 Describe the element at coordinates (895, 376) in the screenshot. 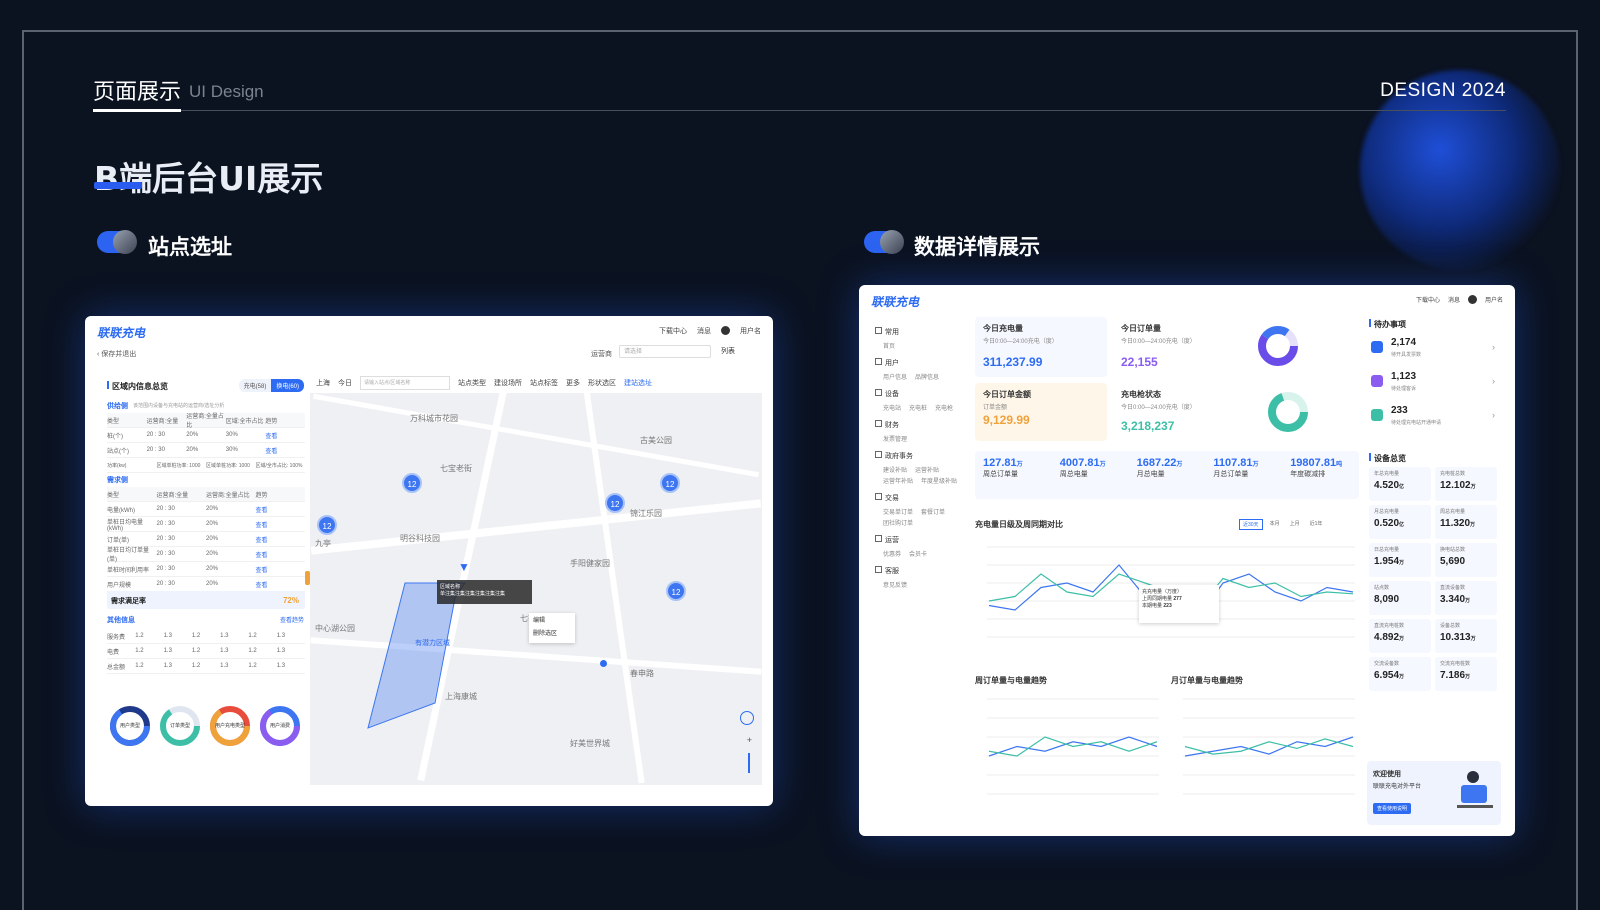

I see `sidebar-subitem: 用户信息` at that location.